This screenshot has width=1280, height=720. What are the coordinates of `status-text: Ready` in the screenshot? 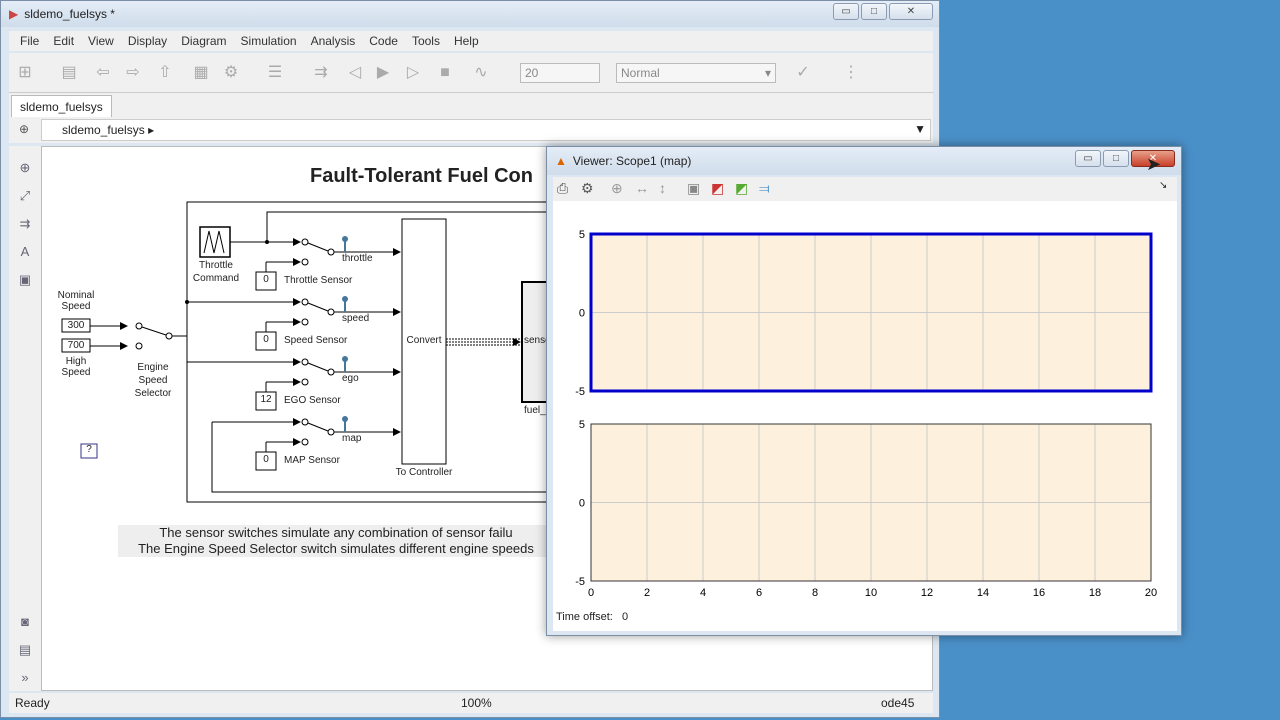 It's located at (32, 703).